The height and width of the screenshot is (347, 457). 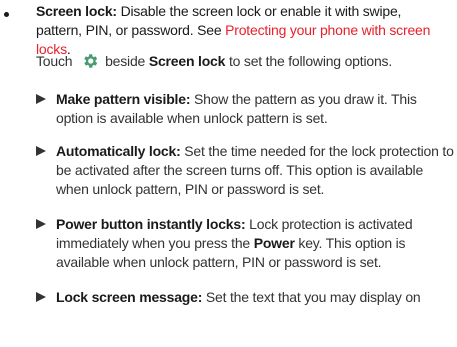 I want to click on bullet-dot, so click(x=6, y=14).